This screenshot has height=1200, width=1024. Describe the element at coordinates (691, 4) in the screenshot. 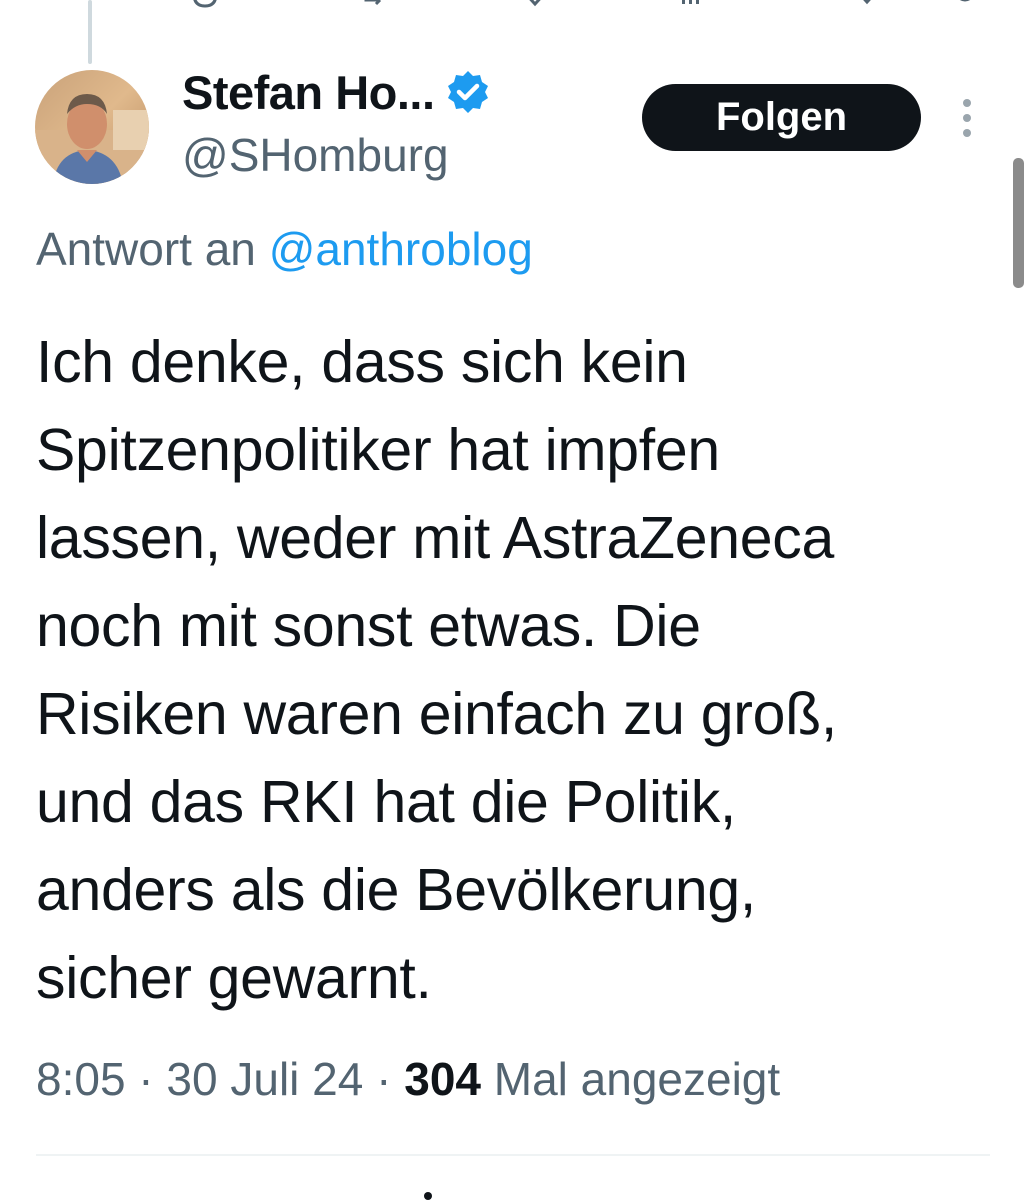

I see `views-icon` at that location.